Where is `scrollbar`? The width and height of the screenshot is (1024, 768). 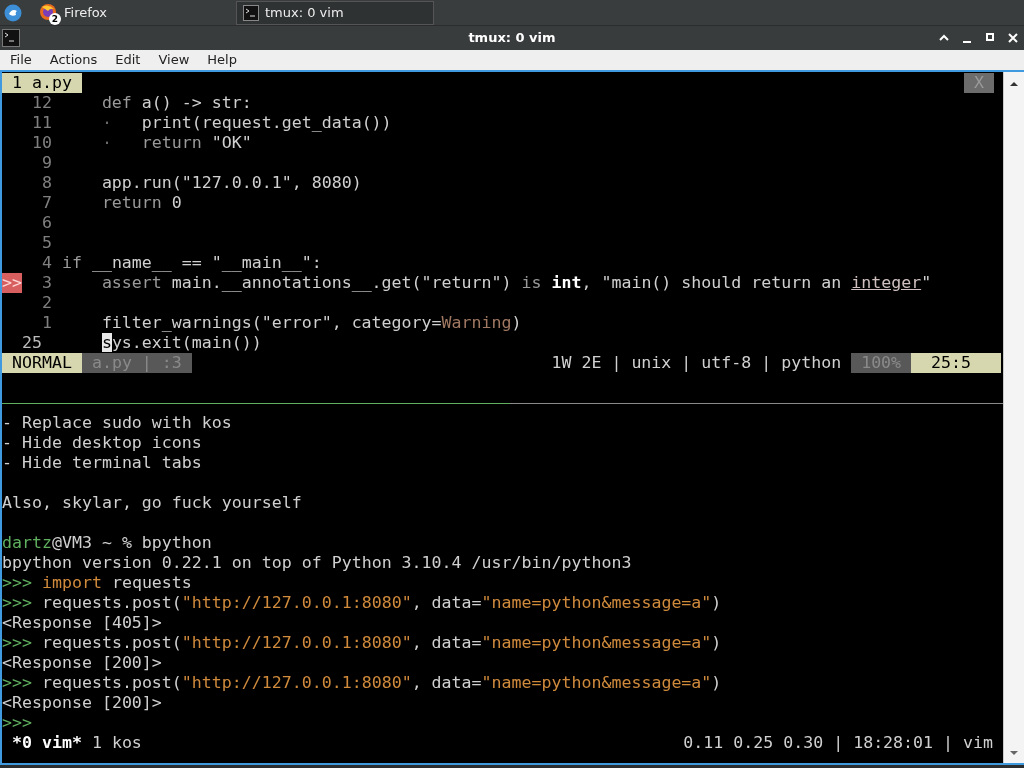 scrollbar is located at coordinates (1013, 417).